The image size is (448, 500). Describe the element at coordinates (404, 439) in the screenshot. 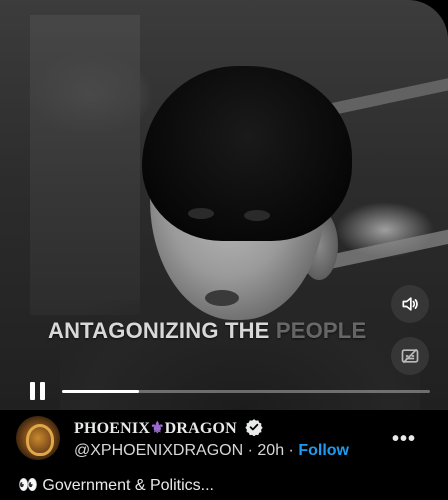

I see `more-options-button: •••` at that location.